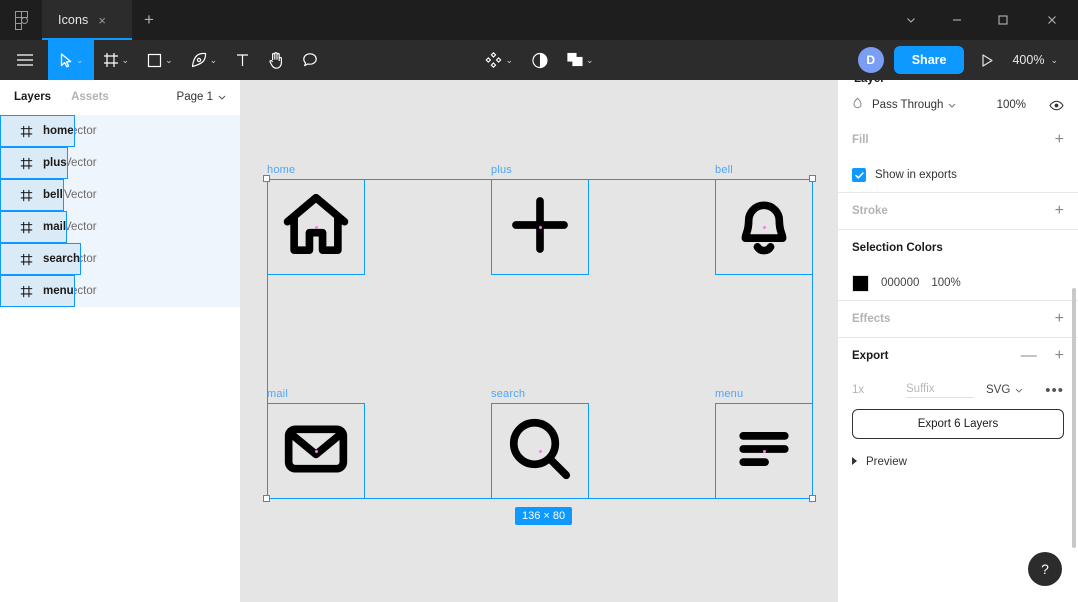 This screenshot has width=1078, height=602. What do you see at coordinates (276, 60) in the screenshot?
I see `hand-tool-button` at bounding box center [276, 60].